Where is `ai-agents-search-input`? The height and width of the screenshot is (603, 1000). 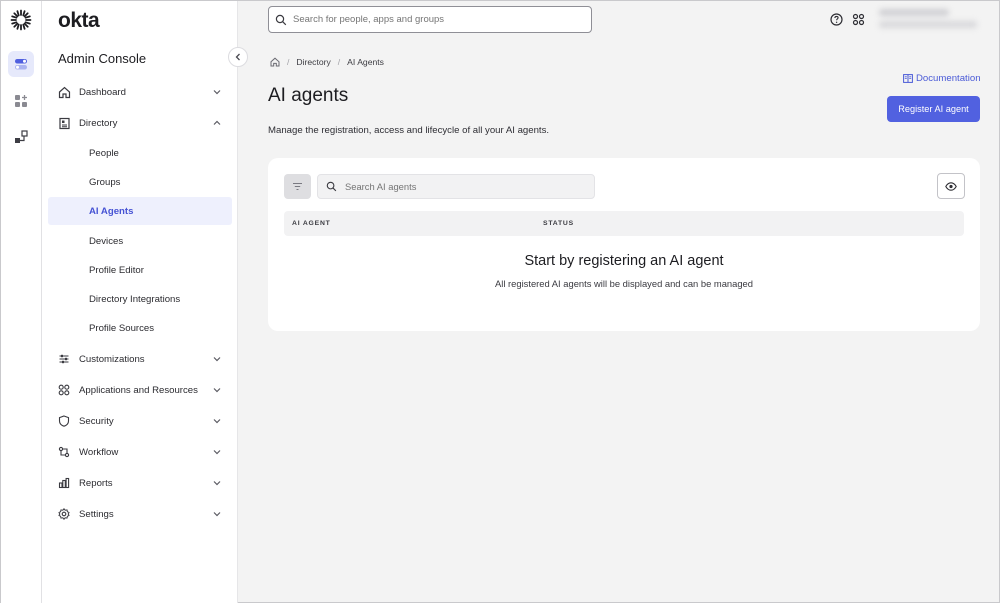 ai-agents-search-input is located at coordinates (465, 186).